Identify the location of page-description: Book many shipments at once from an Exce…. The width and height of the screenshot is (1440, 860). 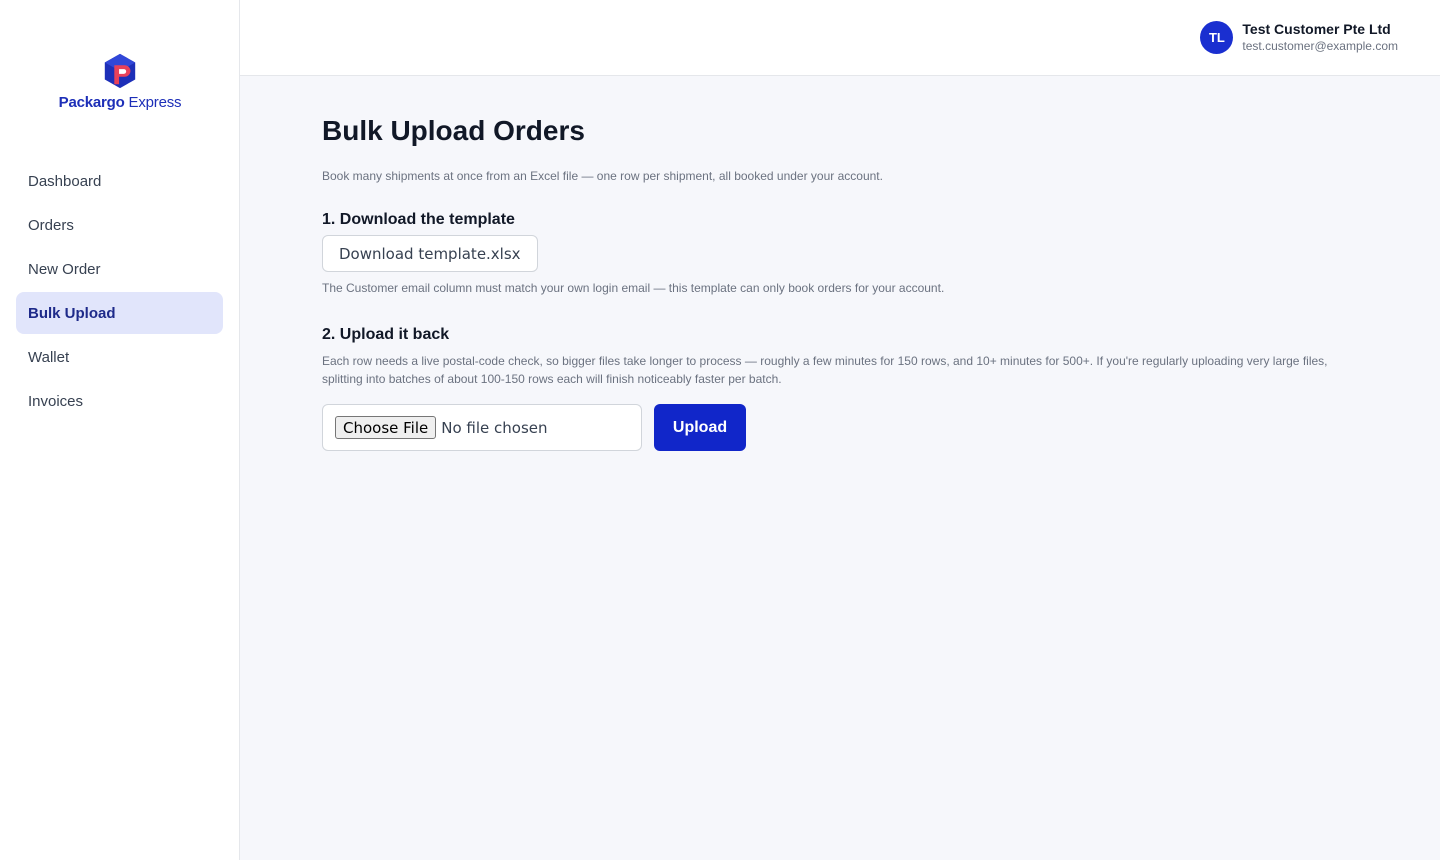
(602, 176).